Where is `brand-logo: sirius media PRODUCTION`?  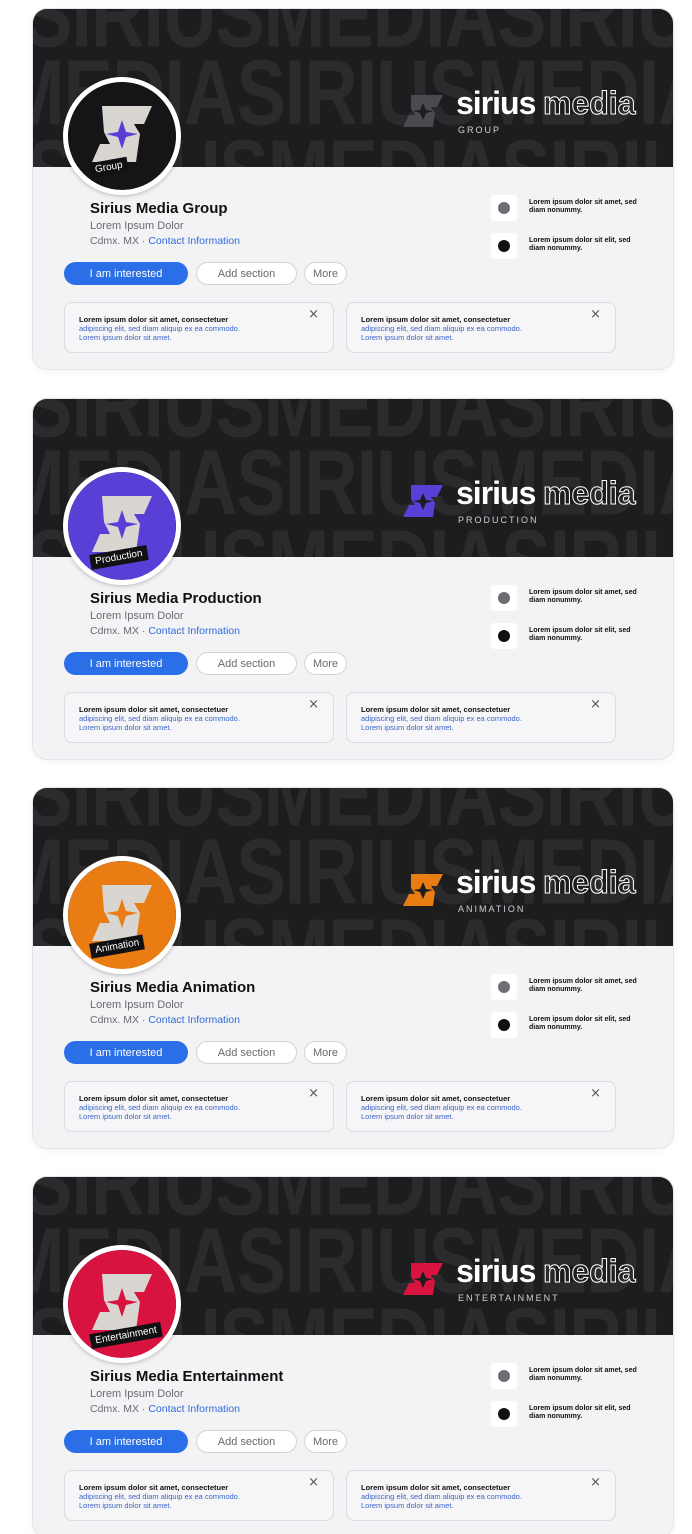
brand-logo: sirius media PRODUCTION is located at coordinates (526, 506).